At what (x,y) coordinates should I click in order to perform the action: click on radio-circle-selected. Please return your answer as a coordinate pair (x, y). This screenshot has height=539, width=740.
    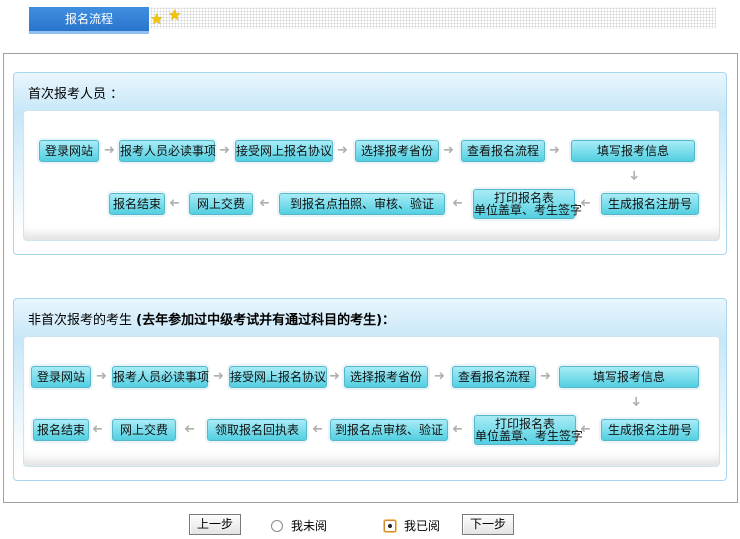
    Looking at the image, I should click on (390, 525).